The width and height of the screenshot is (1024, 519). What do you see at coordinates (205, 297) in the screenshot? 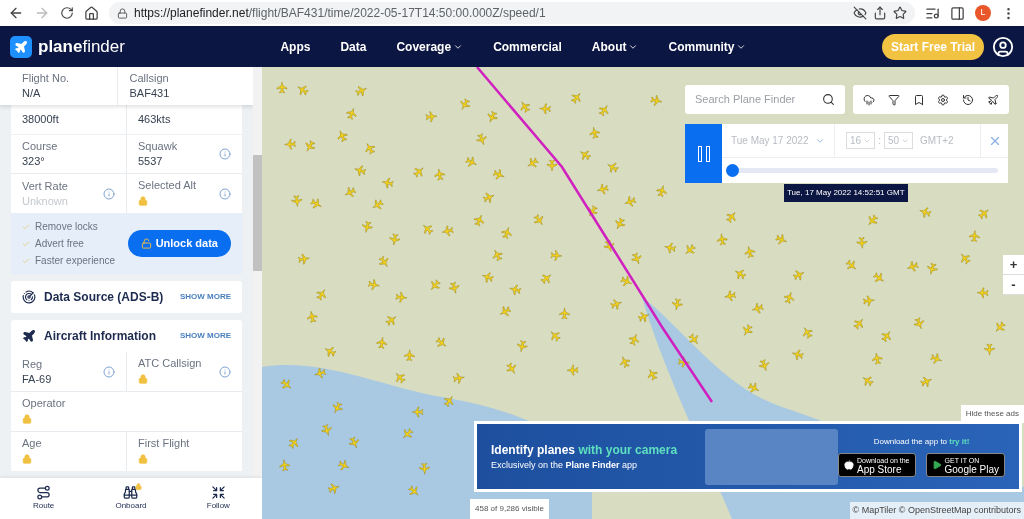
I see `show-more-link: SHOW MORE` at bounding box center [205, 297].